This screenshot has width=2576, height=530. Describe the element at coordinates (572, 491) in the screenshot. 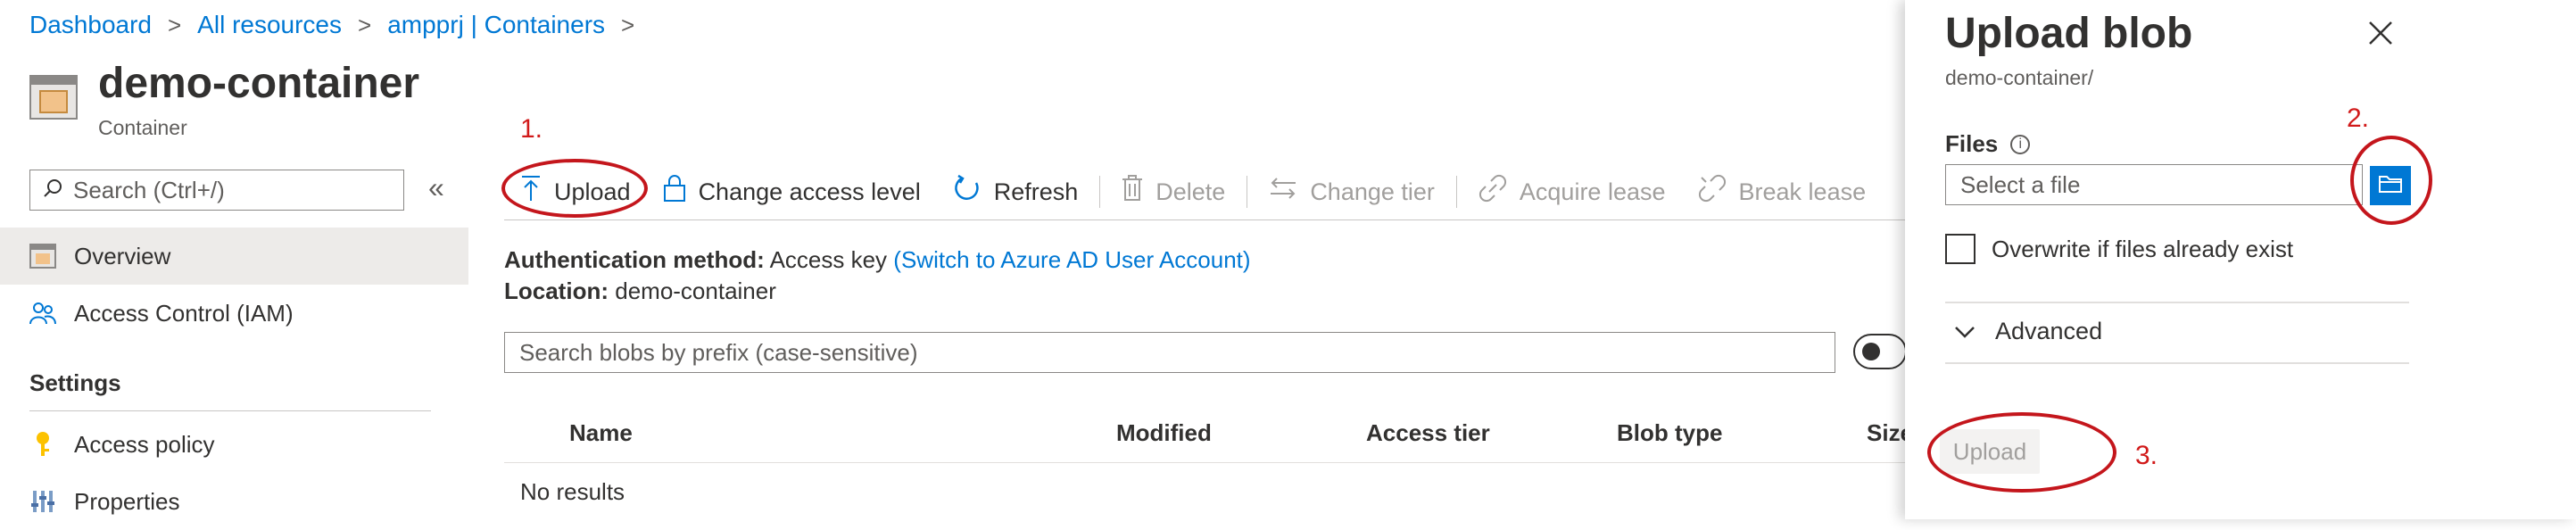

I see `empty-state-text: No results` at that location.